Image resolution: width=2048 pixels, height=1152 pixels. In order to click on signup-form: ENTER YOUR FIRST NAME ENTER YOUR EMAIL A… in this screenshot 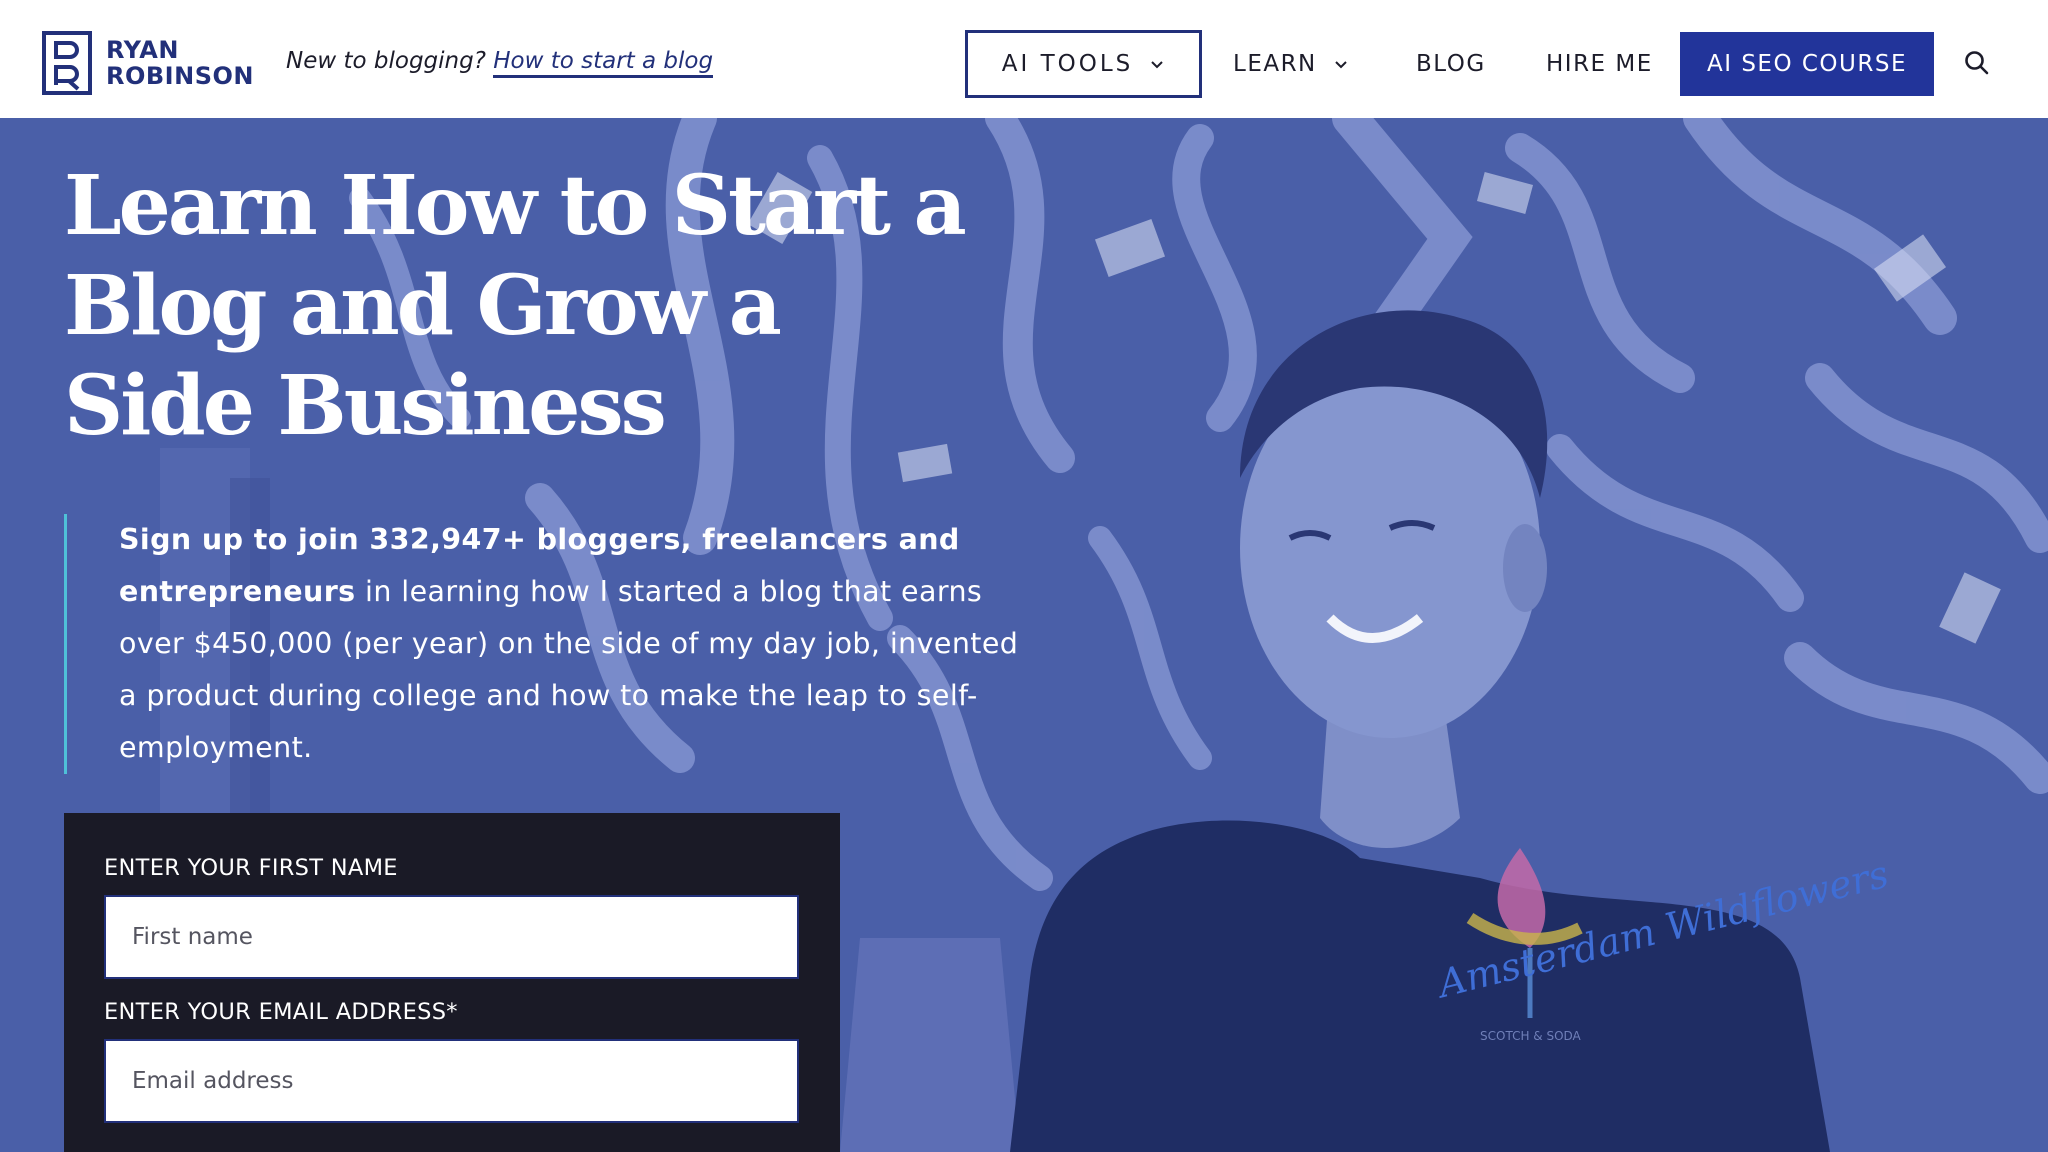, I will do `click(452, 982)`.